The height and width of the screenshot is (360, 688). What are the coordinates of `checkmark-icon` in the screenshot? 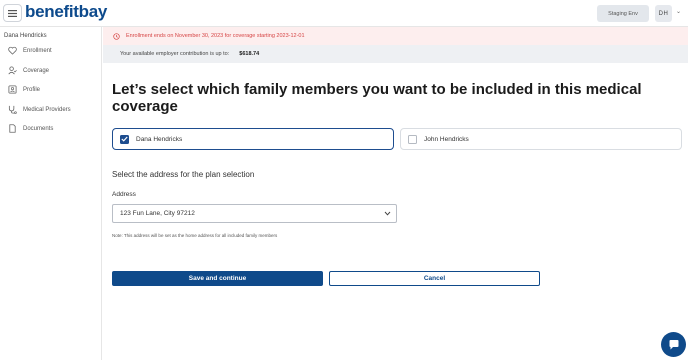 It's located at (124, 139).